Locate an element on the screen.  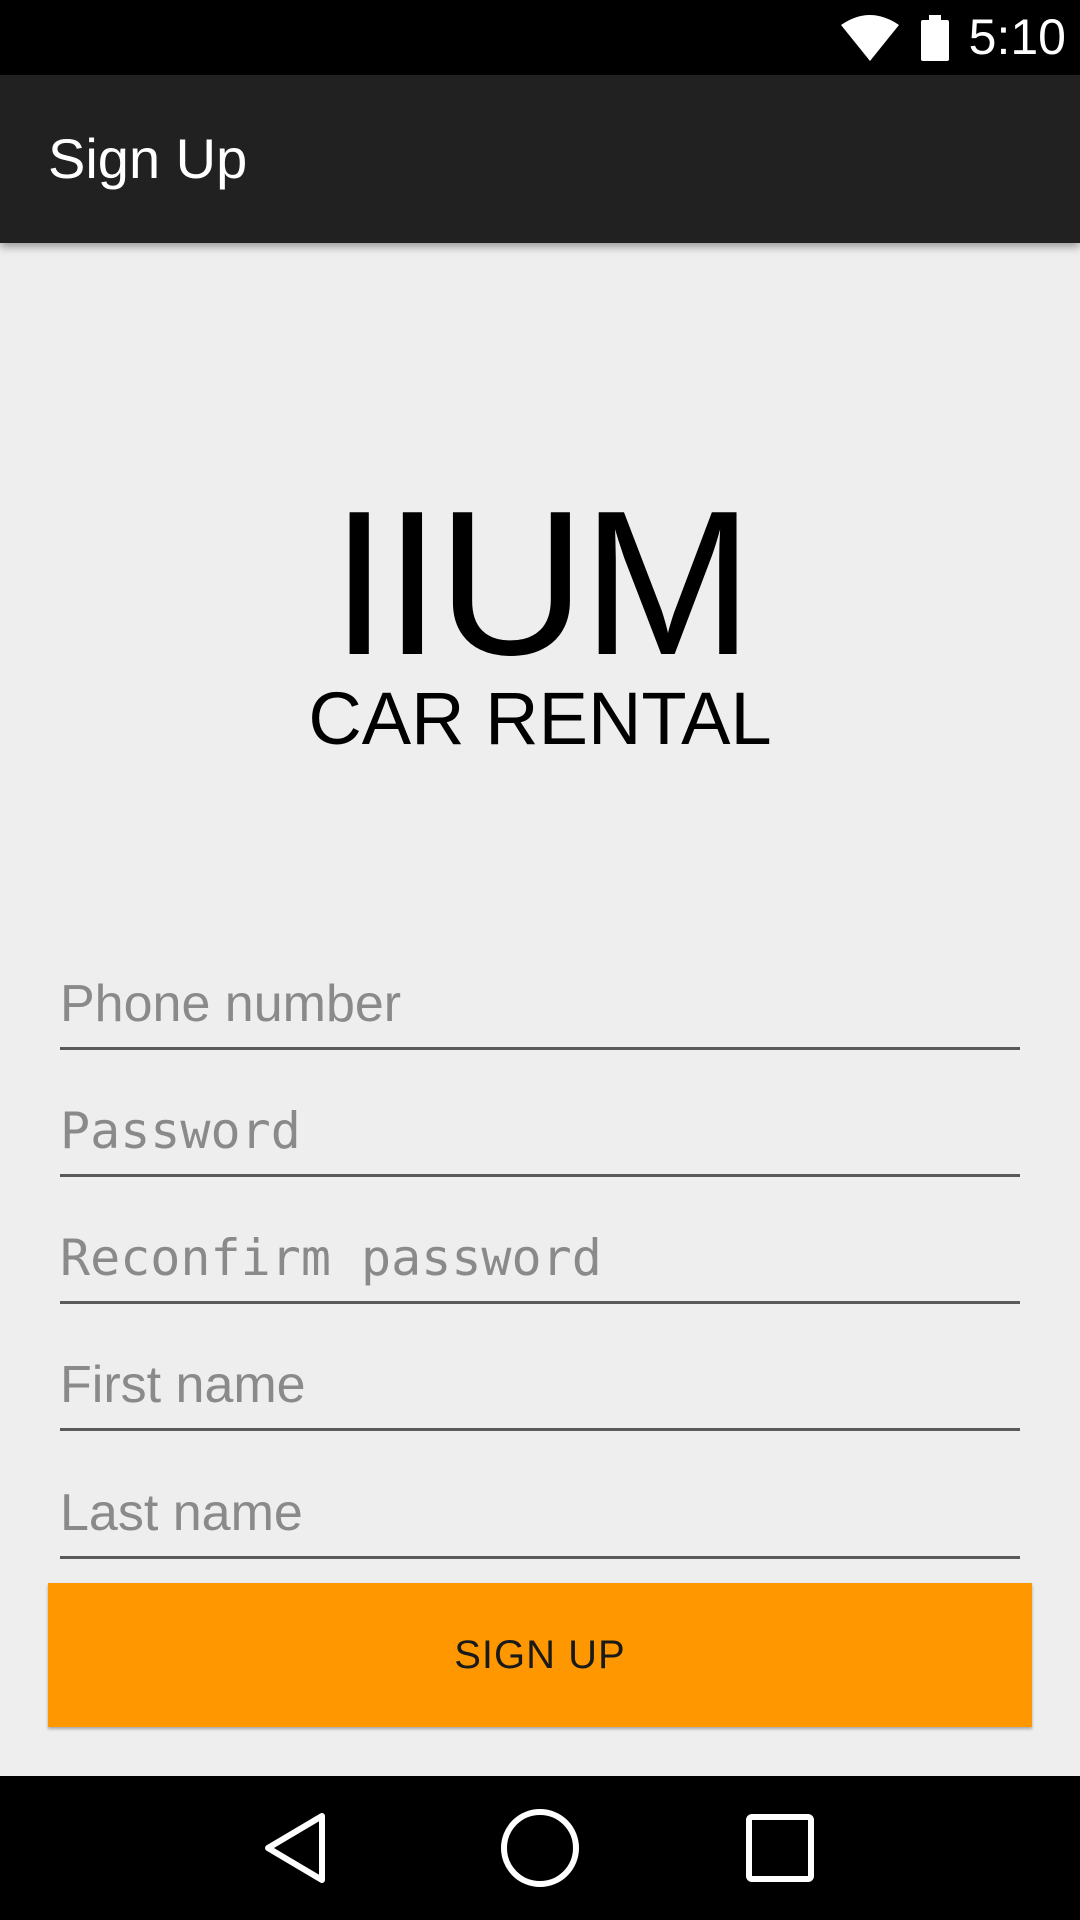
app-logo: IIUM CAR RENTAL is located at coordinates (540, 618).